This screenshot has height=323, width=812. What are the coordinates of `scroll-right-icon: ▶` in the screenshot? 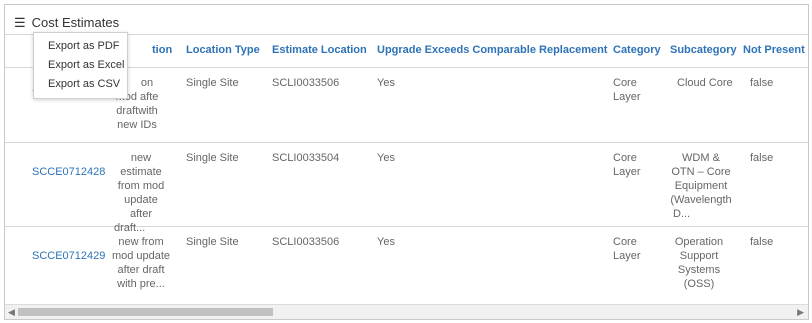 It's located at (800, 312).